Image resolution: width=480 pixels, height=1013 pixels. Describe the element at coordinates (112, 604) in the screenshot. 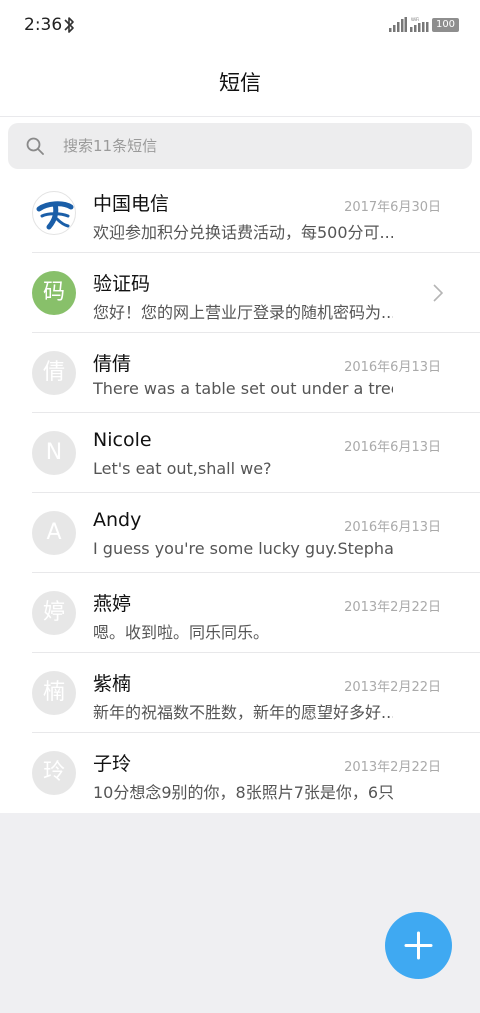

I see `contact-name: 燕婷` at that location.